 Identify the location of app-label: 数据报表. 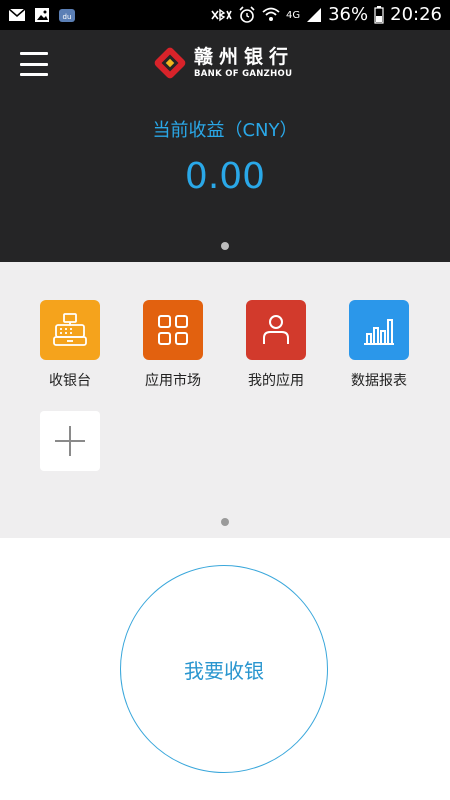
(379, 381).